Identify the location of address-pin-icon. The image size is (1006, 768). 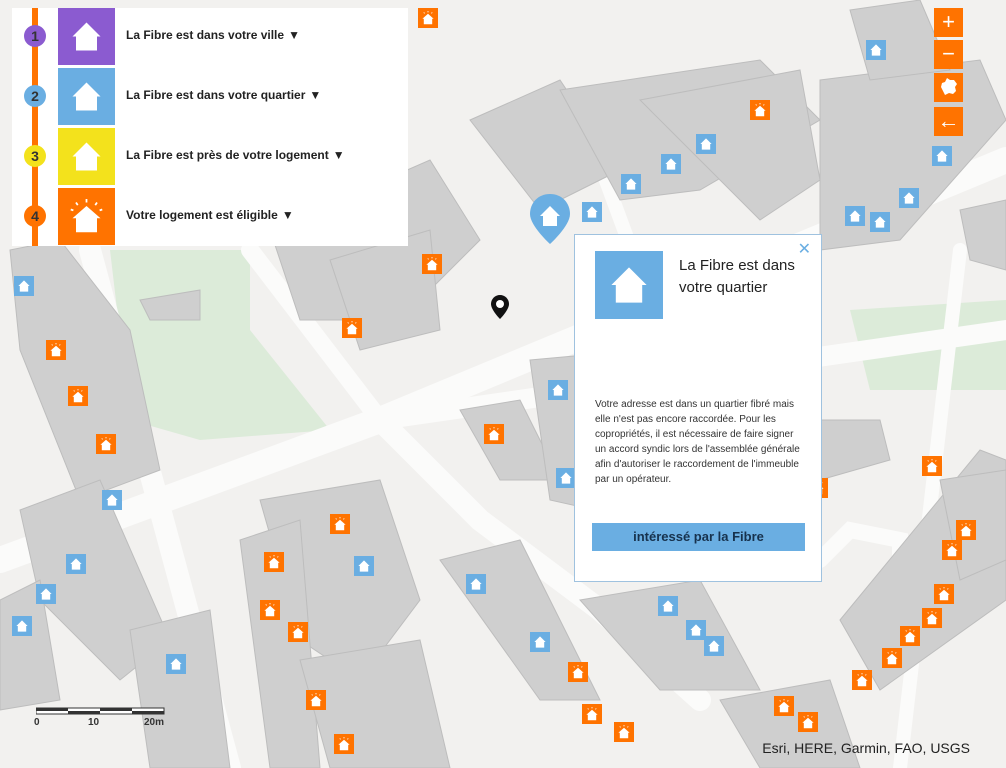
(500, 307).